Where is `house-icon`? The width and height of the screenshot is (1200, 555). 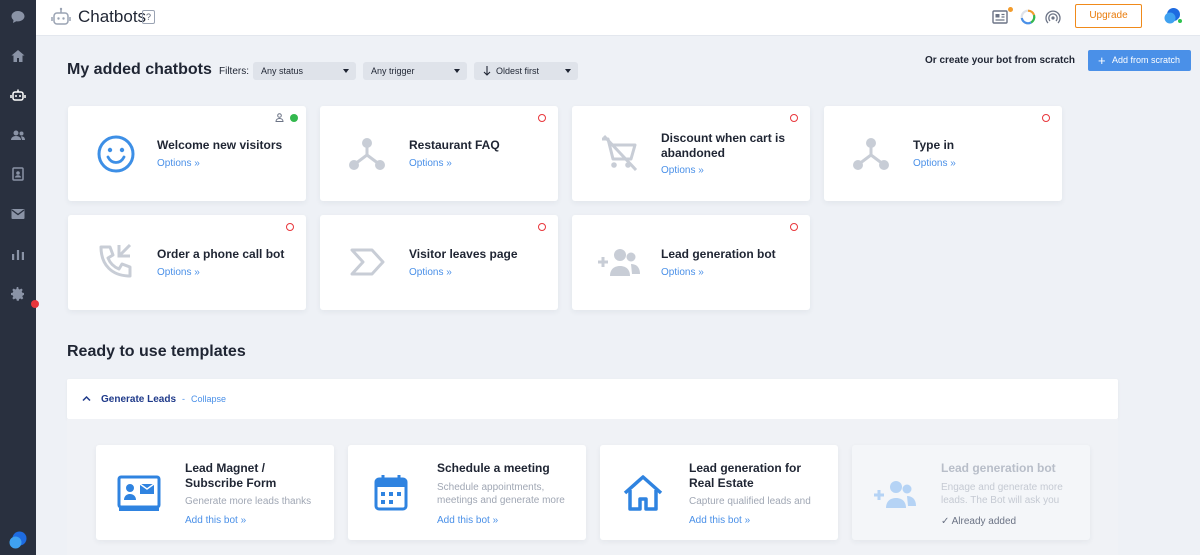 house-icon is located at coordinates (643, 493).